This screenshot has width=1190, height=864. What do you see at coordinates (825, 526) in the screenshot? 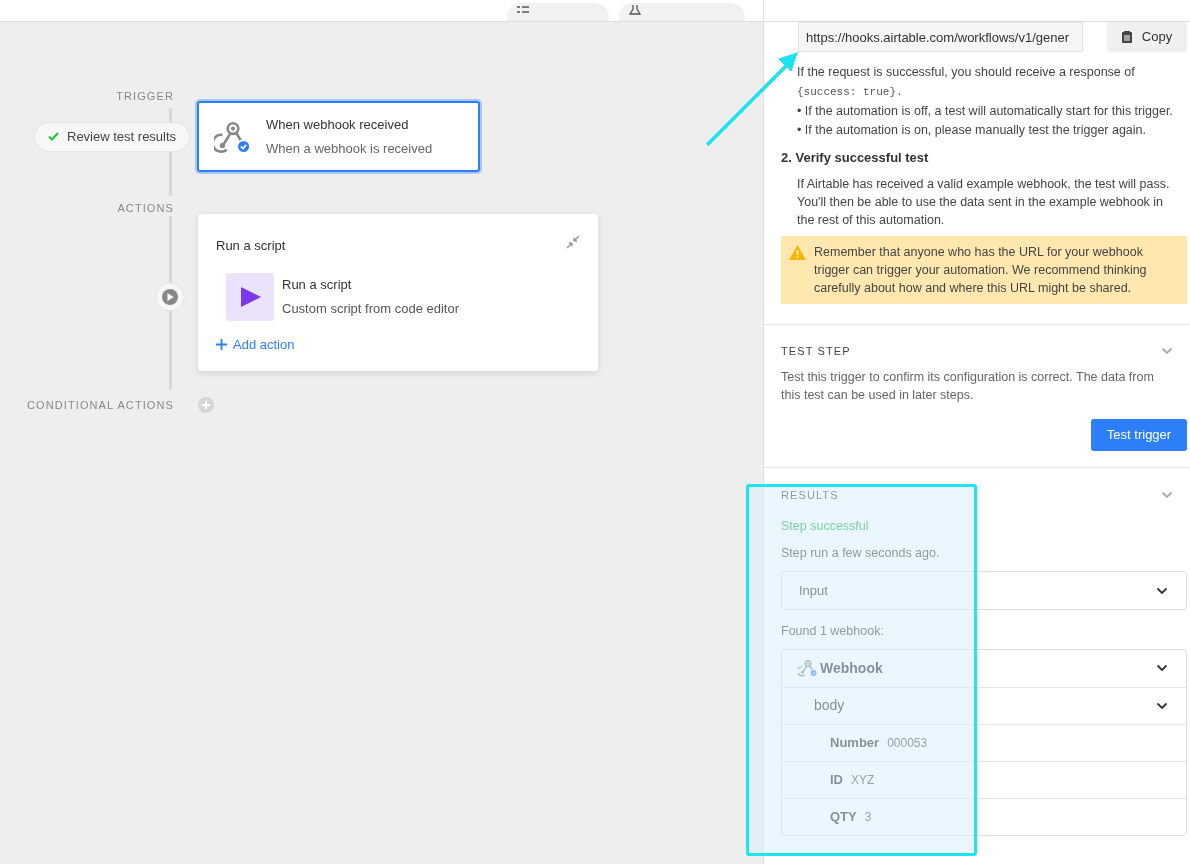
I see `status-text: Step successful` at bounding box center [825, 526].